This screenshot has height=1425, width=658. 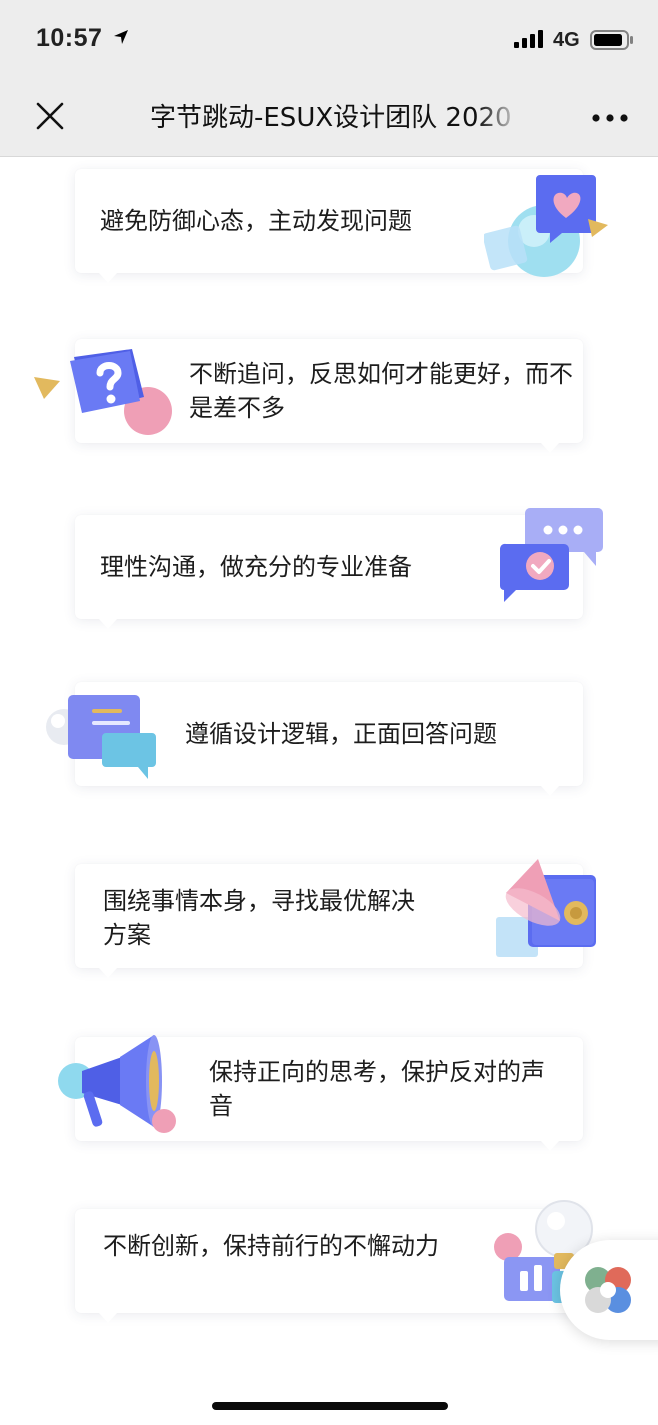 What do you see at coordinates (610, 118) in the screenshot?
I see `more-icon` at bounding box center [610, 118].